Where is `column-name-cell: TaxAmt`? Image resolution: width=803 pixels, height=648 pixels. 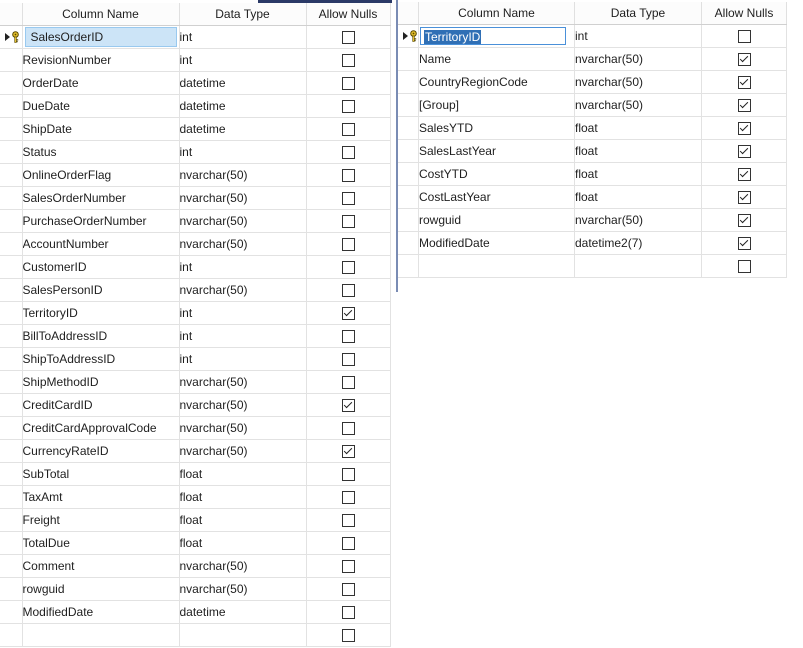
column-name-cell: TaxAmt is located at coordinates (101, 497).